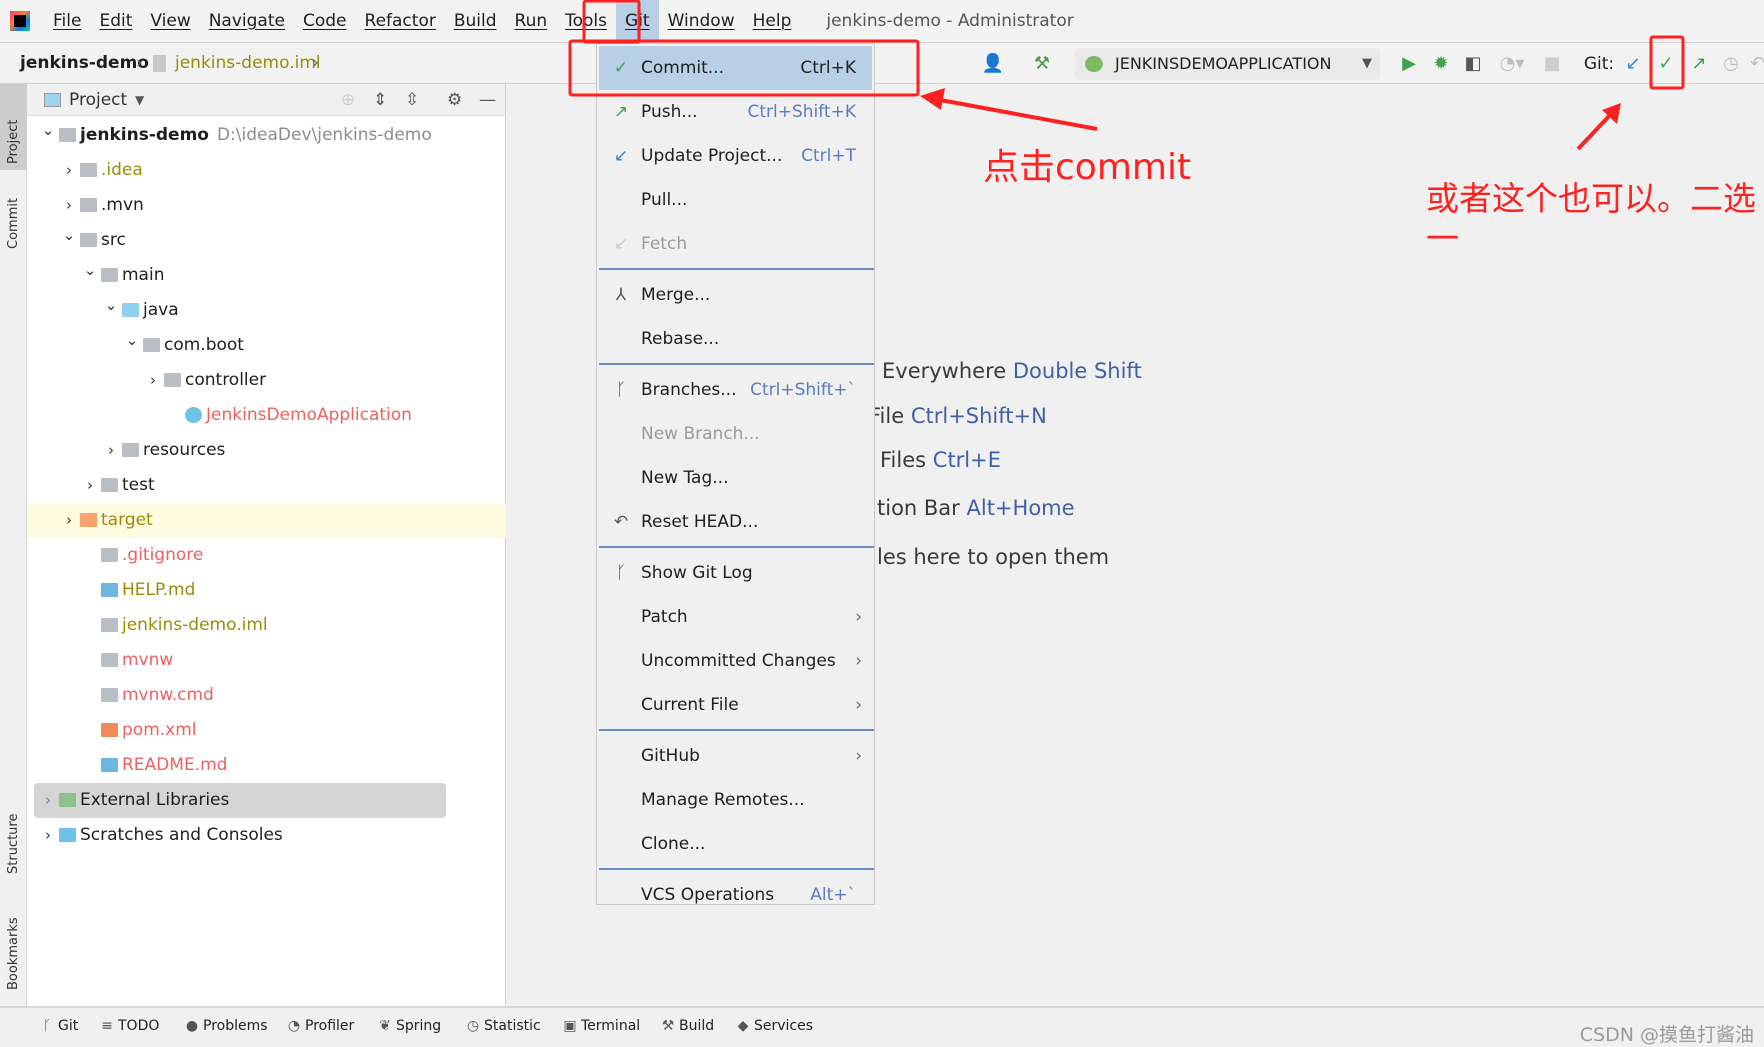 Image resolution: width=1764 pixels, height=1047 pixels. I want to click on menu-view: View, so click(170, 21).